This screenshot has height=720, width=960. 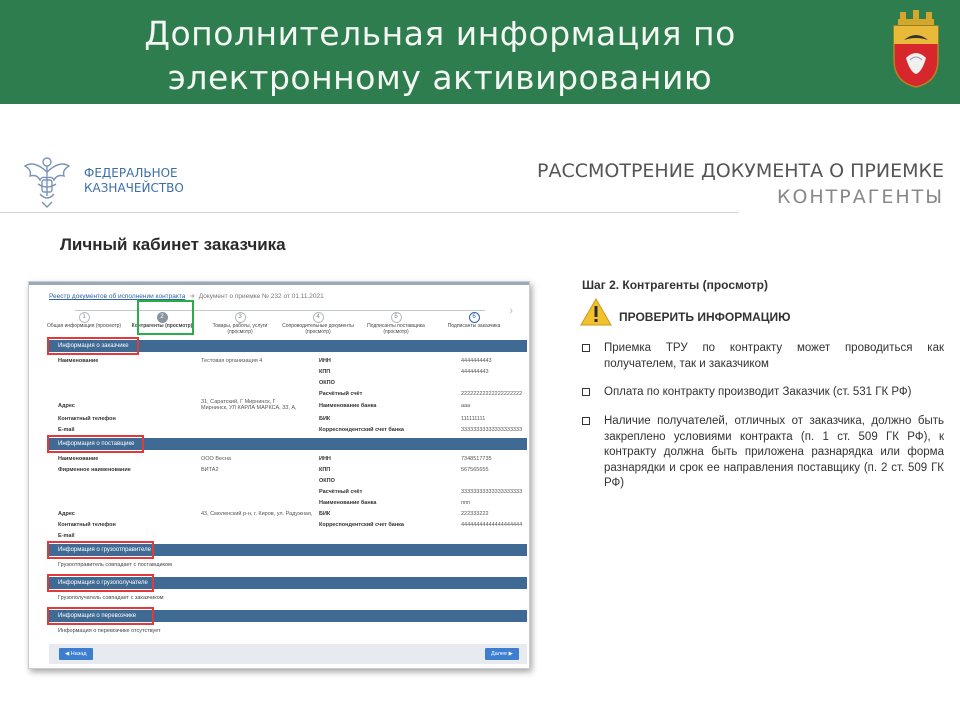 I want to click on customer-corr-label: Корреспондентский счет банка, so click(x=361, y=430).